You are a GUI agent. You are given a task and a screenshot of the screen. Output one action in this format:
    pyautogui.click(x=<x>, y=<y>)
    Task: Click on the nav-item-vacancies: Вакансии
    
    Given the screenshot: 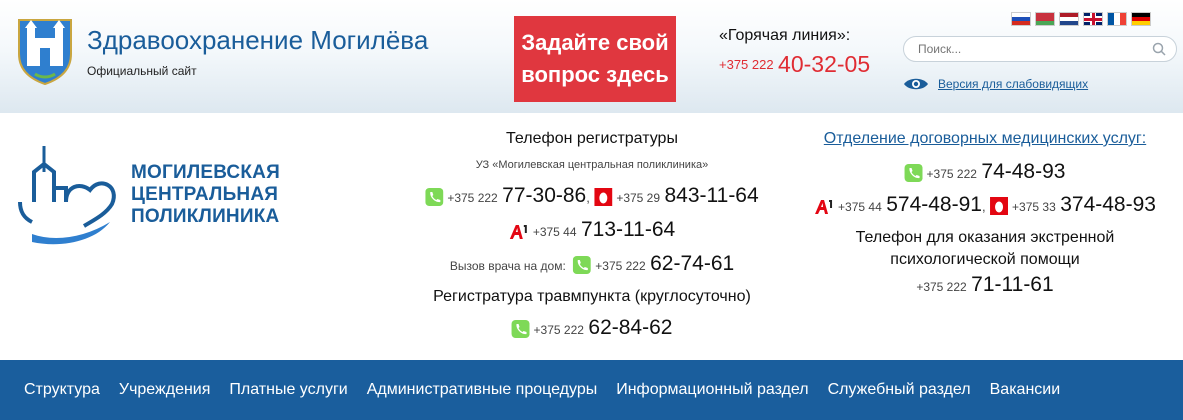 What is the action you would take?
    pyautogui.click(x=1025, y=390)
    